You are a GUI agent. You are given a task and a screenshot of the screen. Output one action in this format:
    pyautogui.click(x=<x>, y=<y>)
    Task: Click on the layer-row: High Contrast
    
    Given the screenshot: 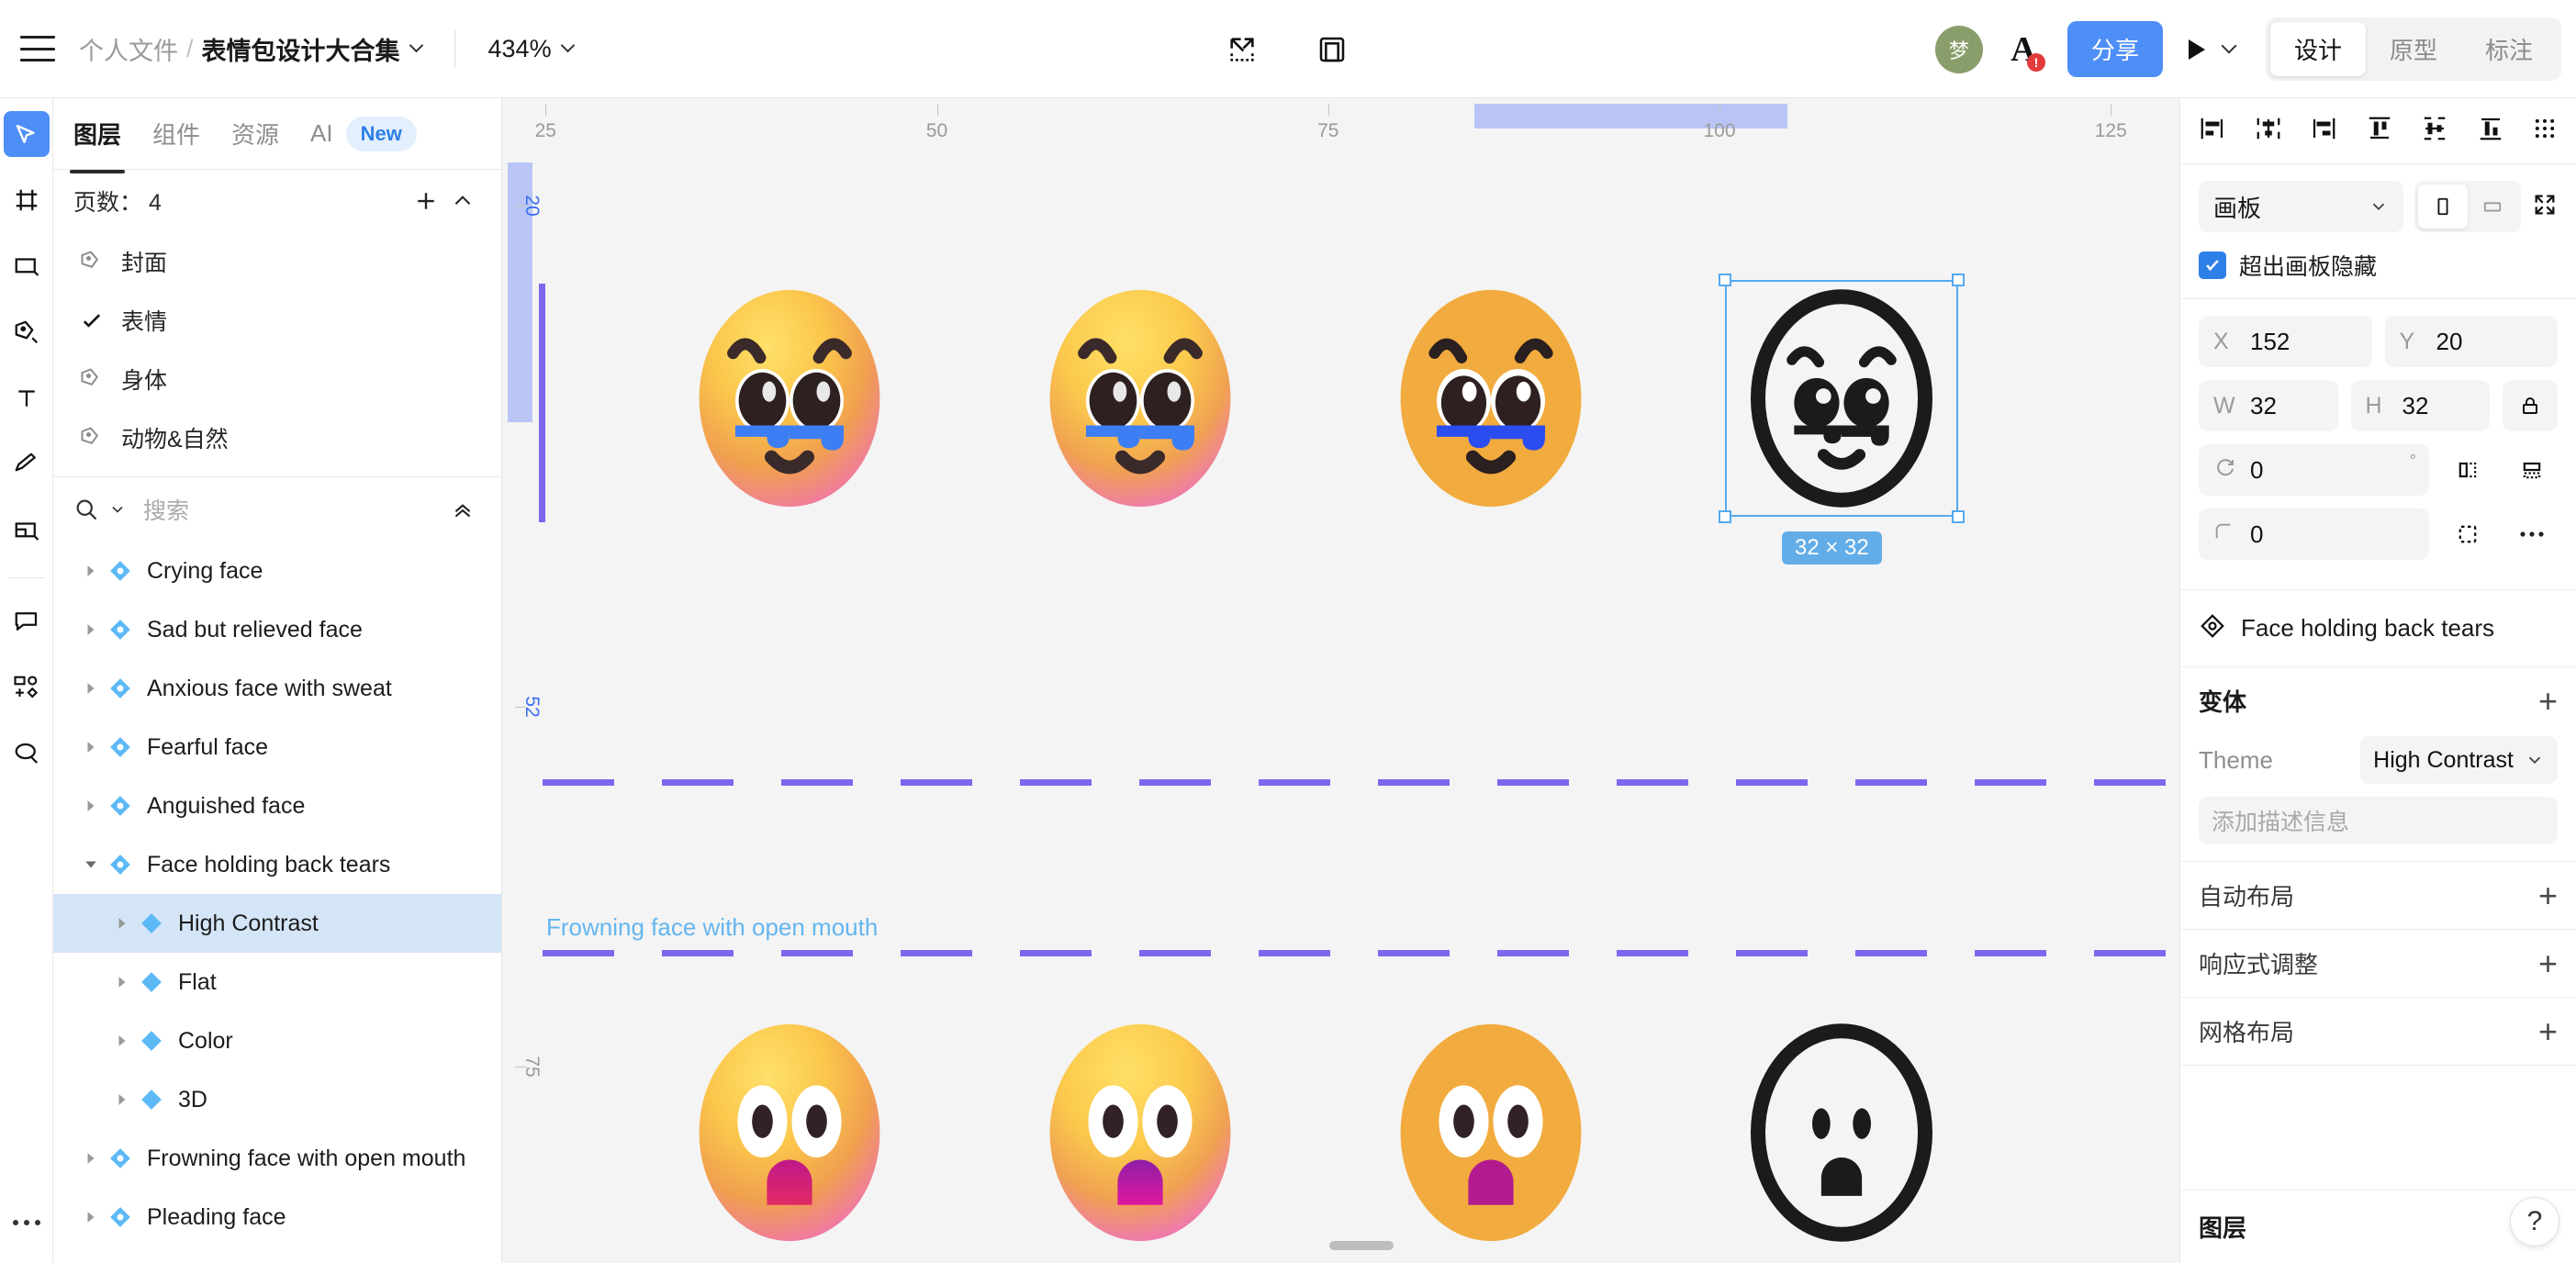 What is the action you would take?
    pyautogui.click(x=277, y=923)
    